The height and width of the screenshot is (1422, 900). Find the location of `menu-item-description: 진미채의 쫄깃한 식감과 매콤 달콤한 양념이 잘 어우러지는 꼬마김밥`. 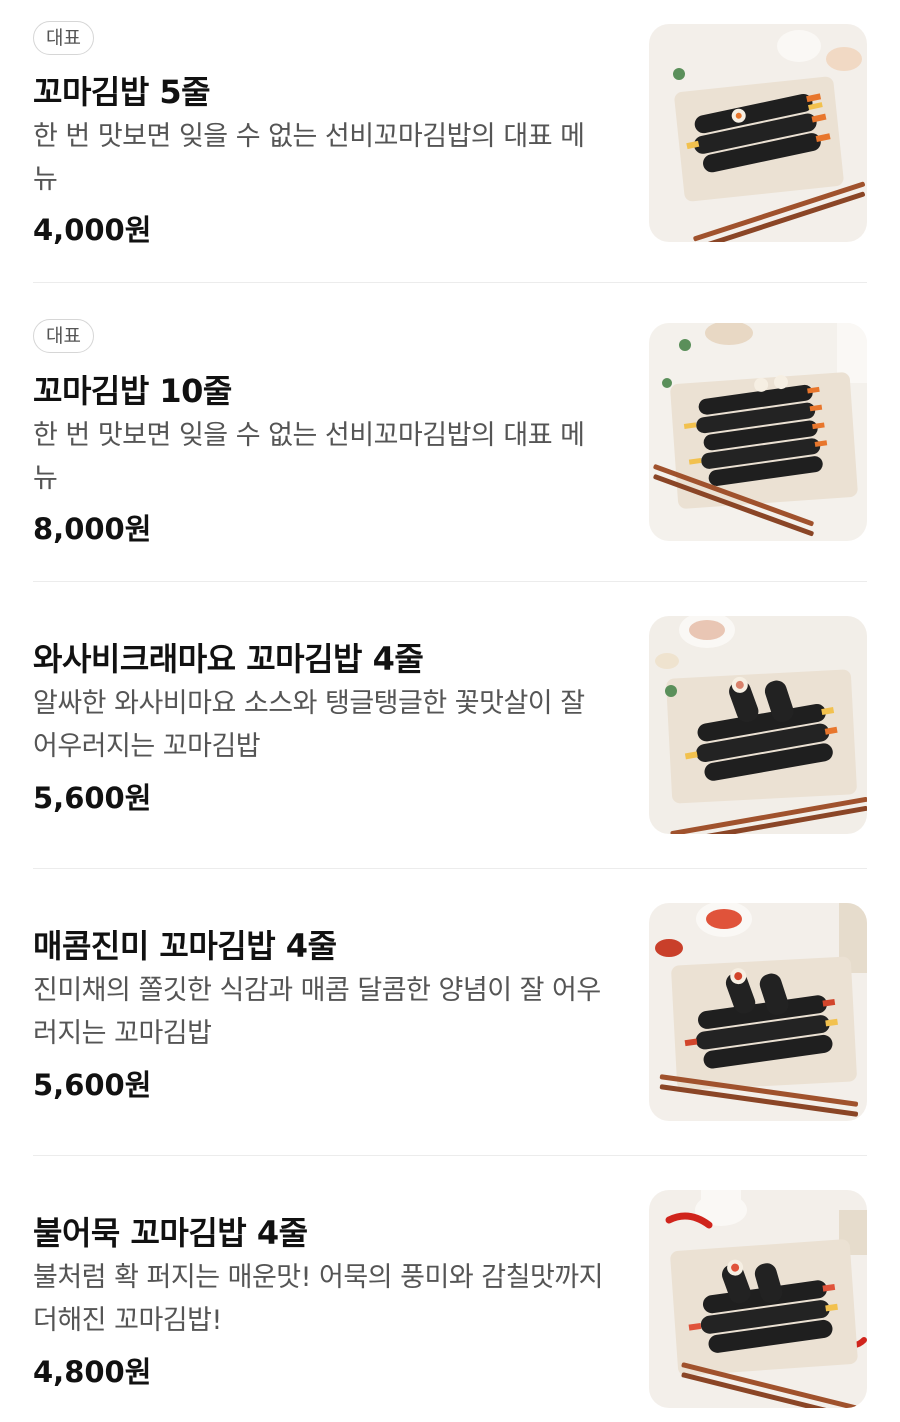

menu-item-description: 진미채의 쫄깃한 식감과 매콤 달콤한 양념이 잘 어우러지는 꼬마김밥 is located at coordinates (317, 1012).